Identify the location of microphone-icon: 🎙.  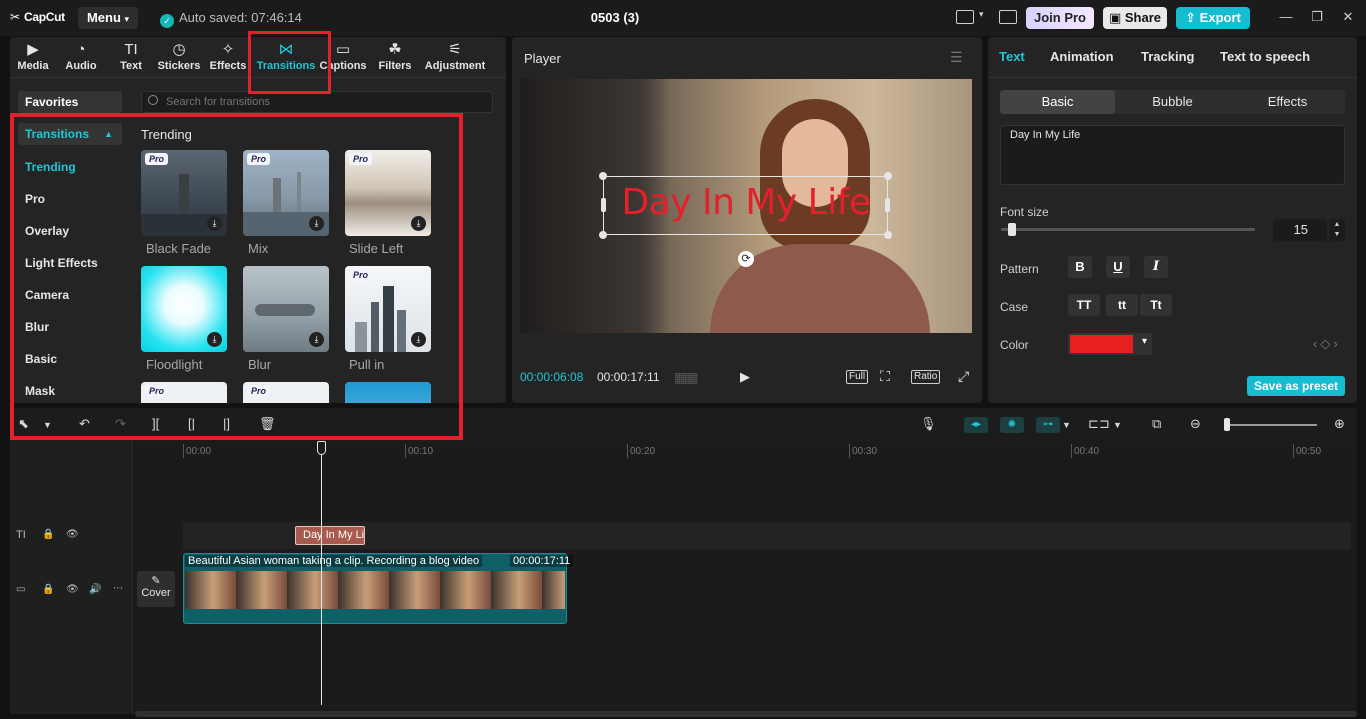
(928, 424).